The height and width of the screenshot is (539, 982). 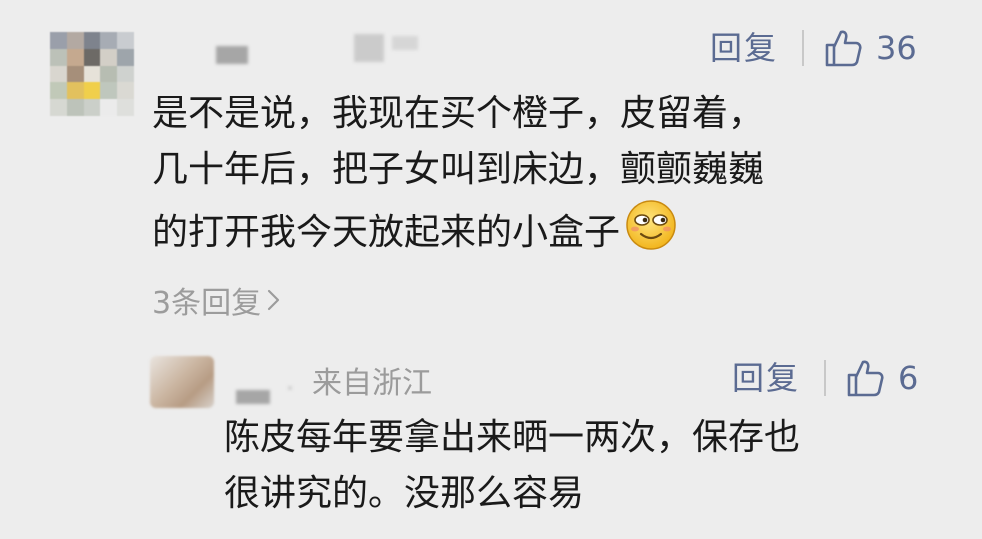 I want to click on view-replies-link: 3条回复, so click(x=216, y=300).